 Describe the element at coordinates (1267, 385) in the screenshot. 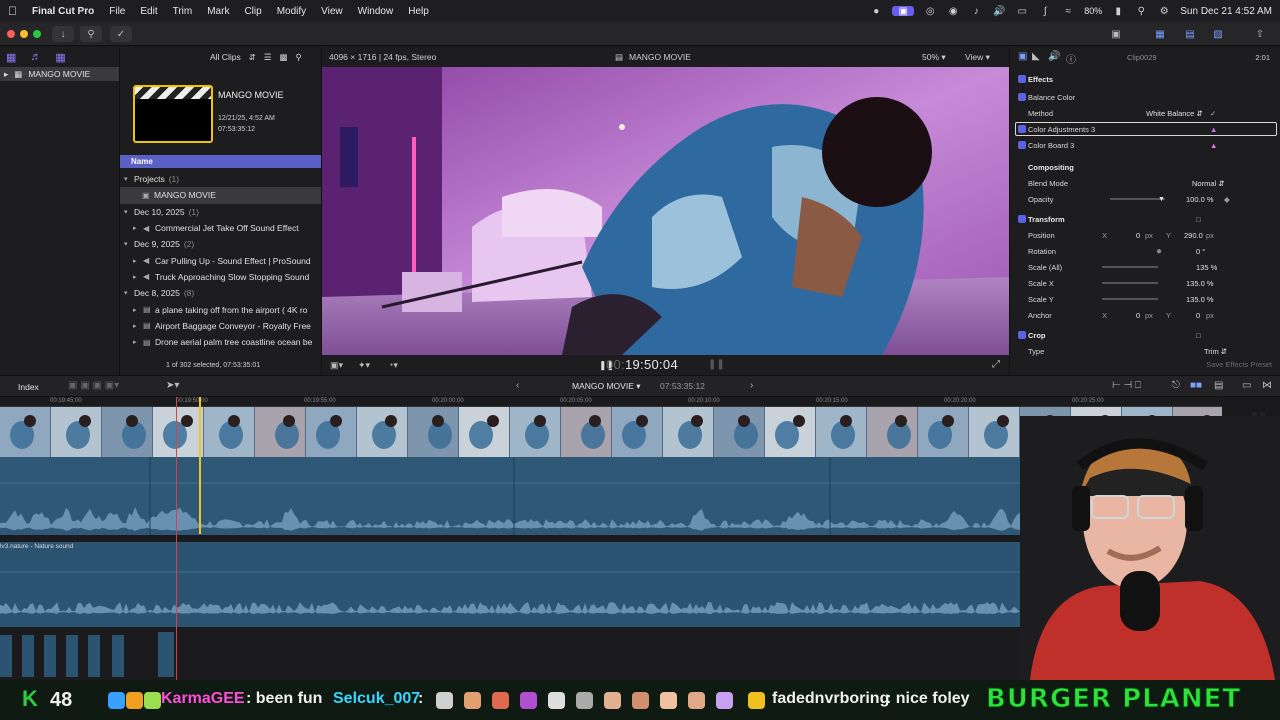

I see `transitions-browser-icon: ⋈` at that location.